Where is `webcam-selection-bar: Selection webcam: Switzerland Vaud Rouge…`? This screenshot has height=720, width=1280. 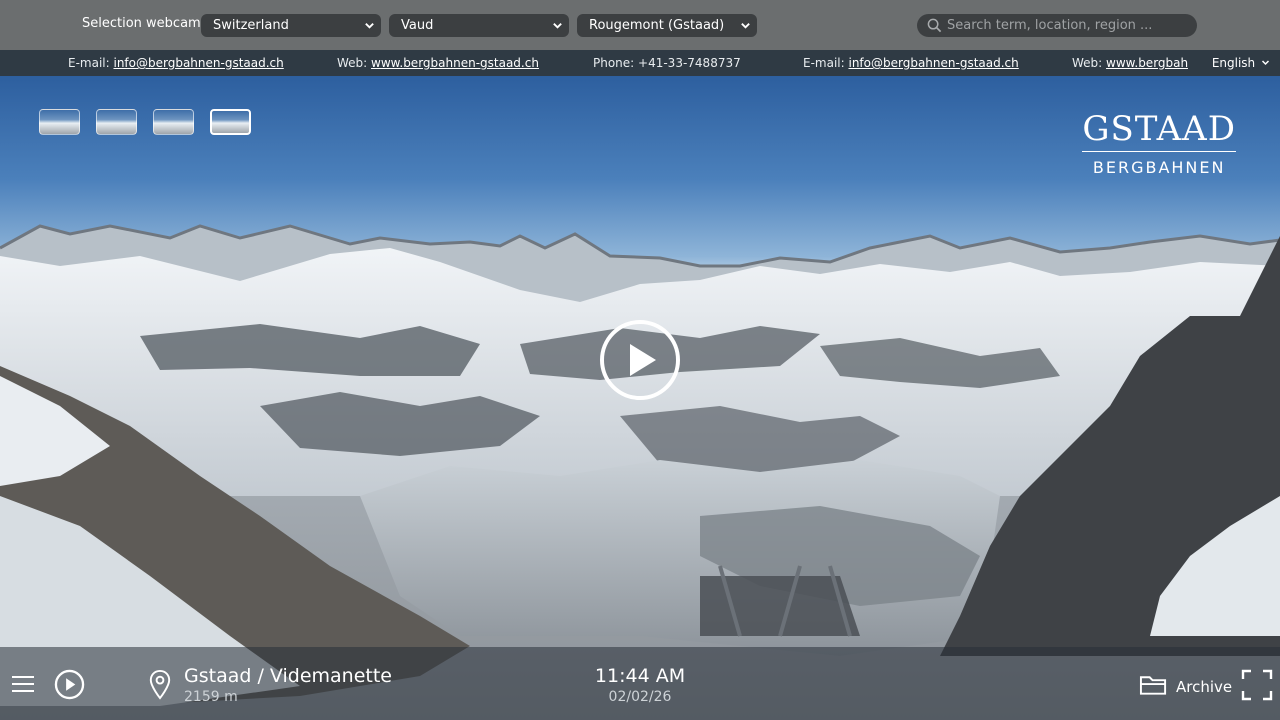 webcam-selection-bar: Selection webcam: Switzerland Vaud Rouge… is located at coordinates (640, 25).